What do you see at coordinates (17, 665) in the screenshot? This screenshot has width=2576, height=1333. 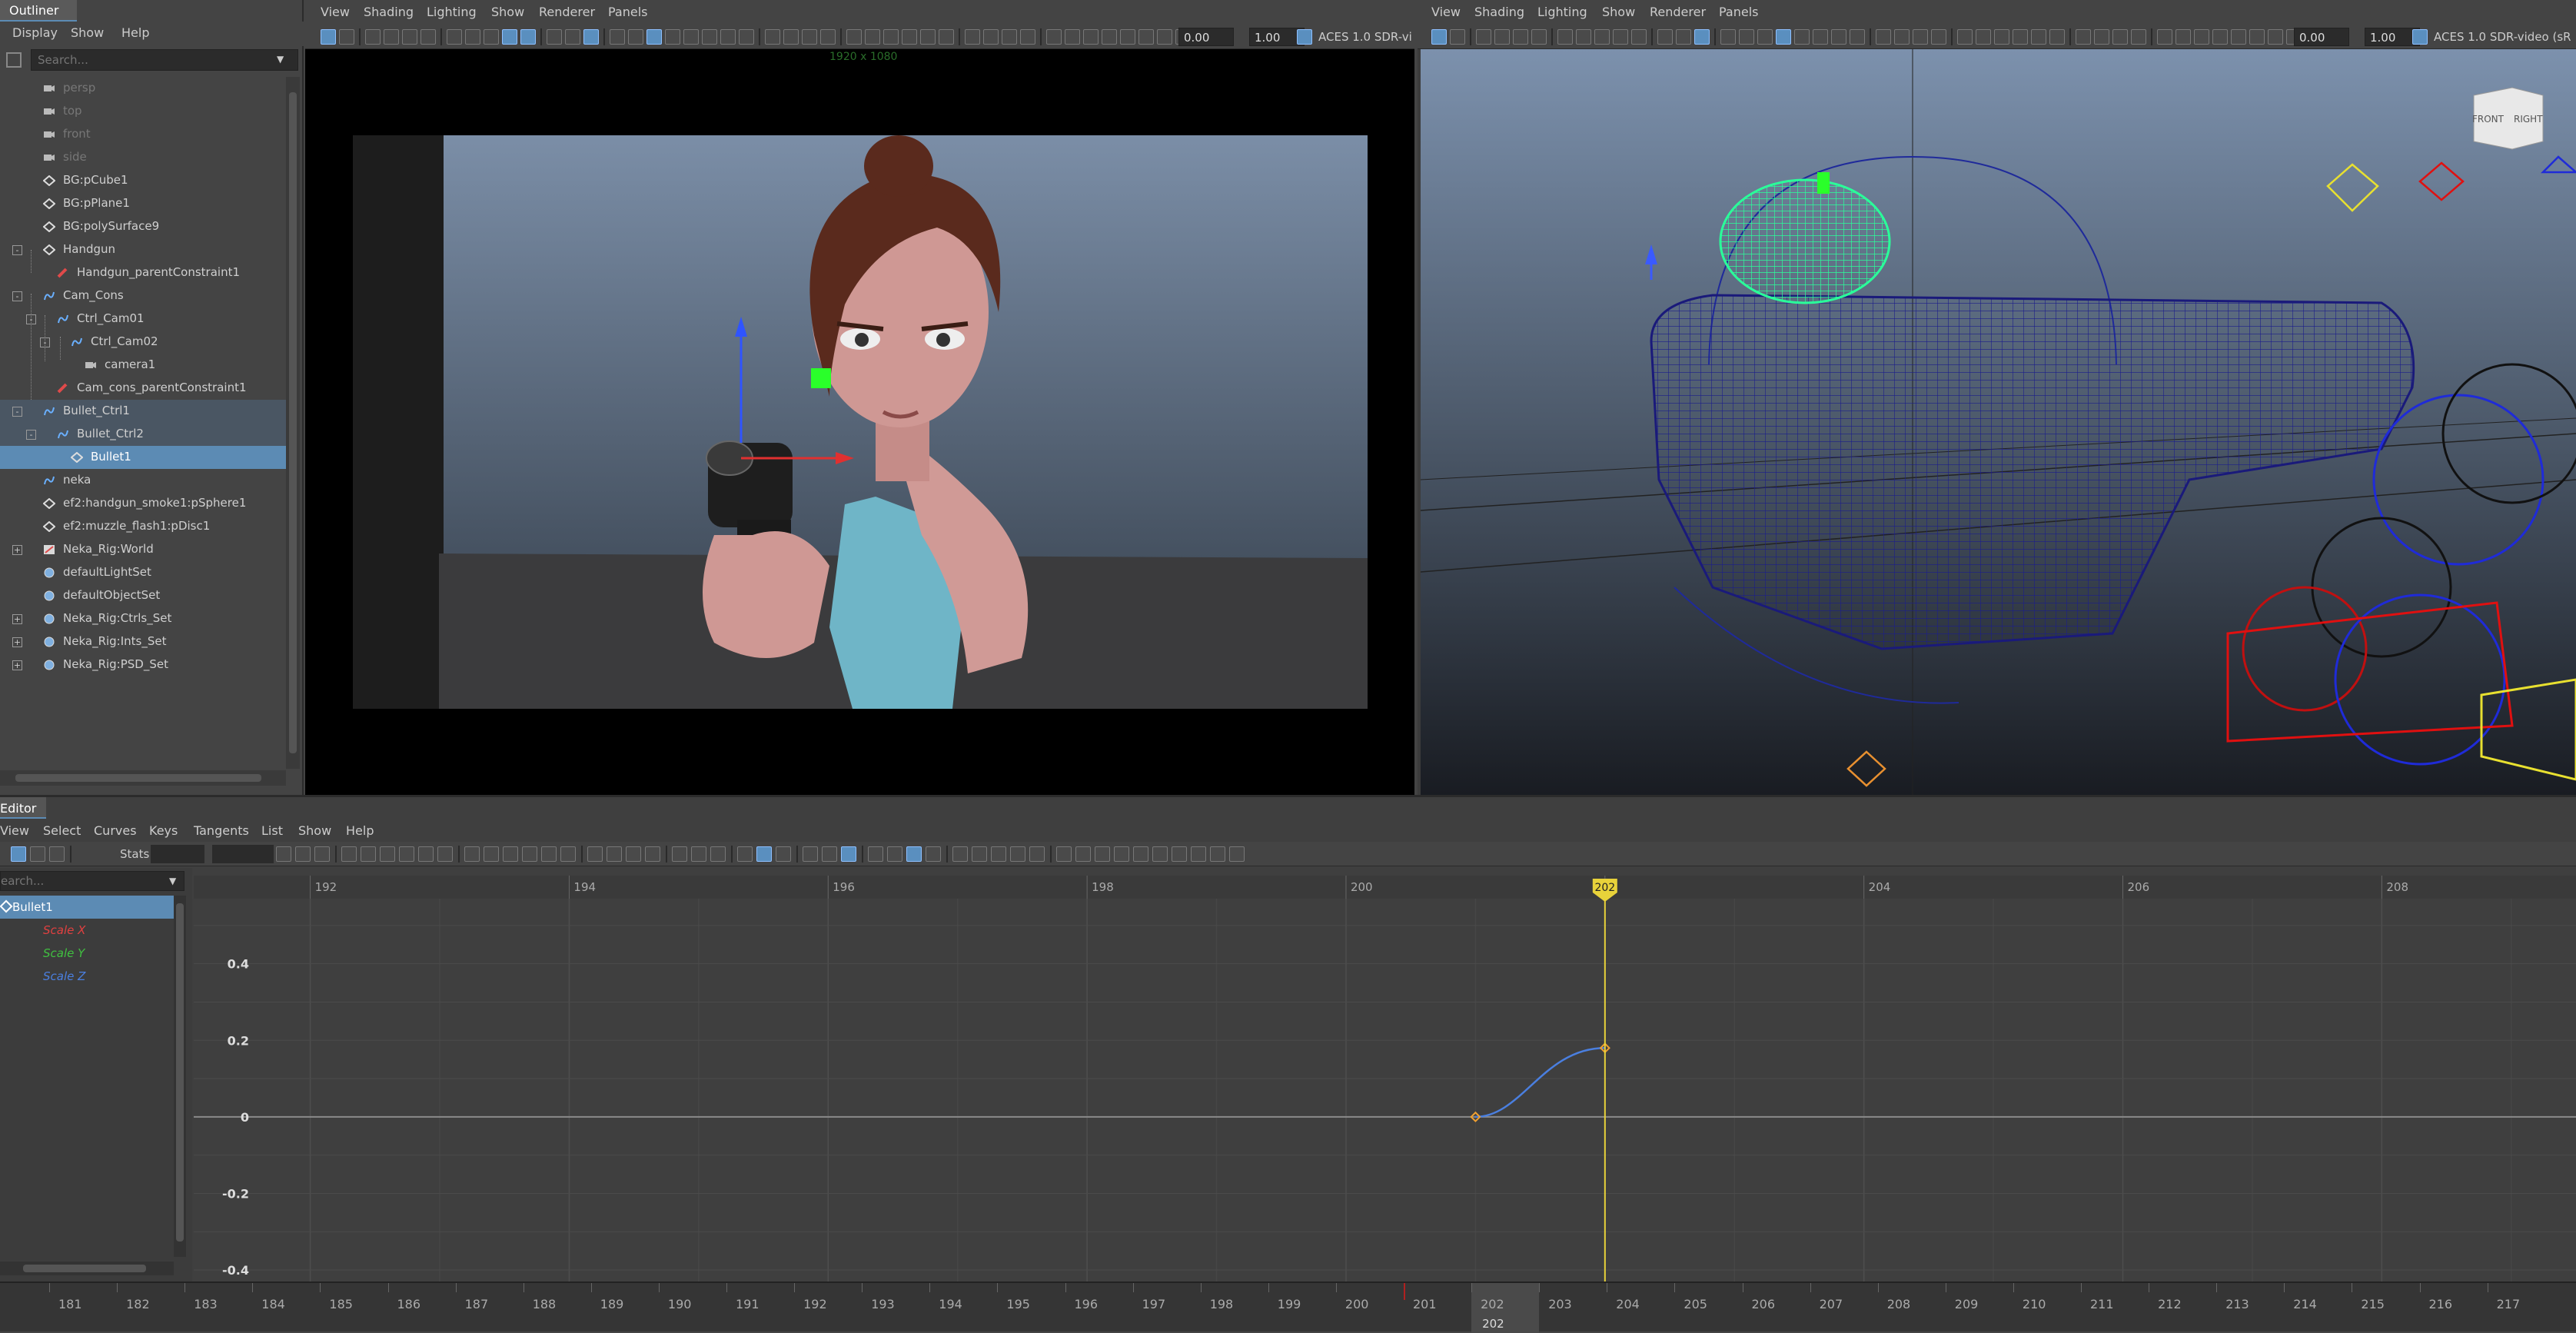 I see `expand-toggle-icon: +` at bounding box center [17, 665].